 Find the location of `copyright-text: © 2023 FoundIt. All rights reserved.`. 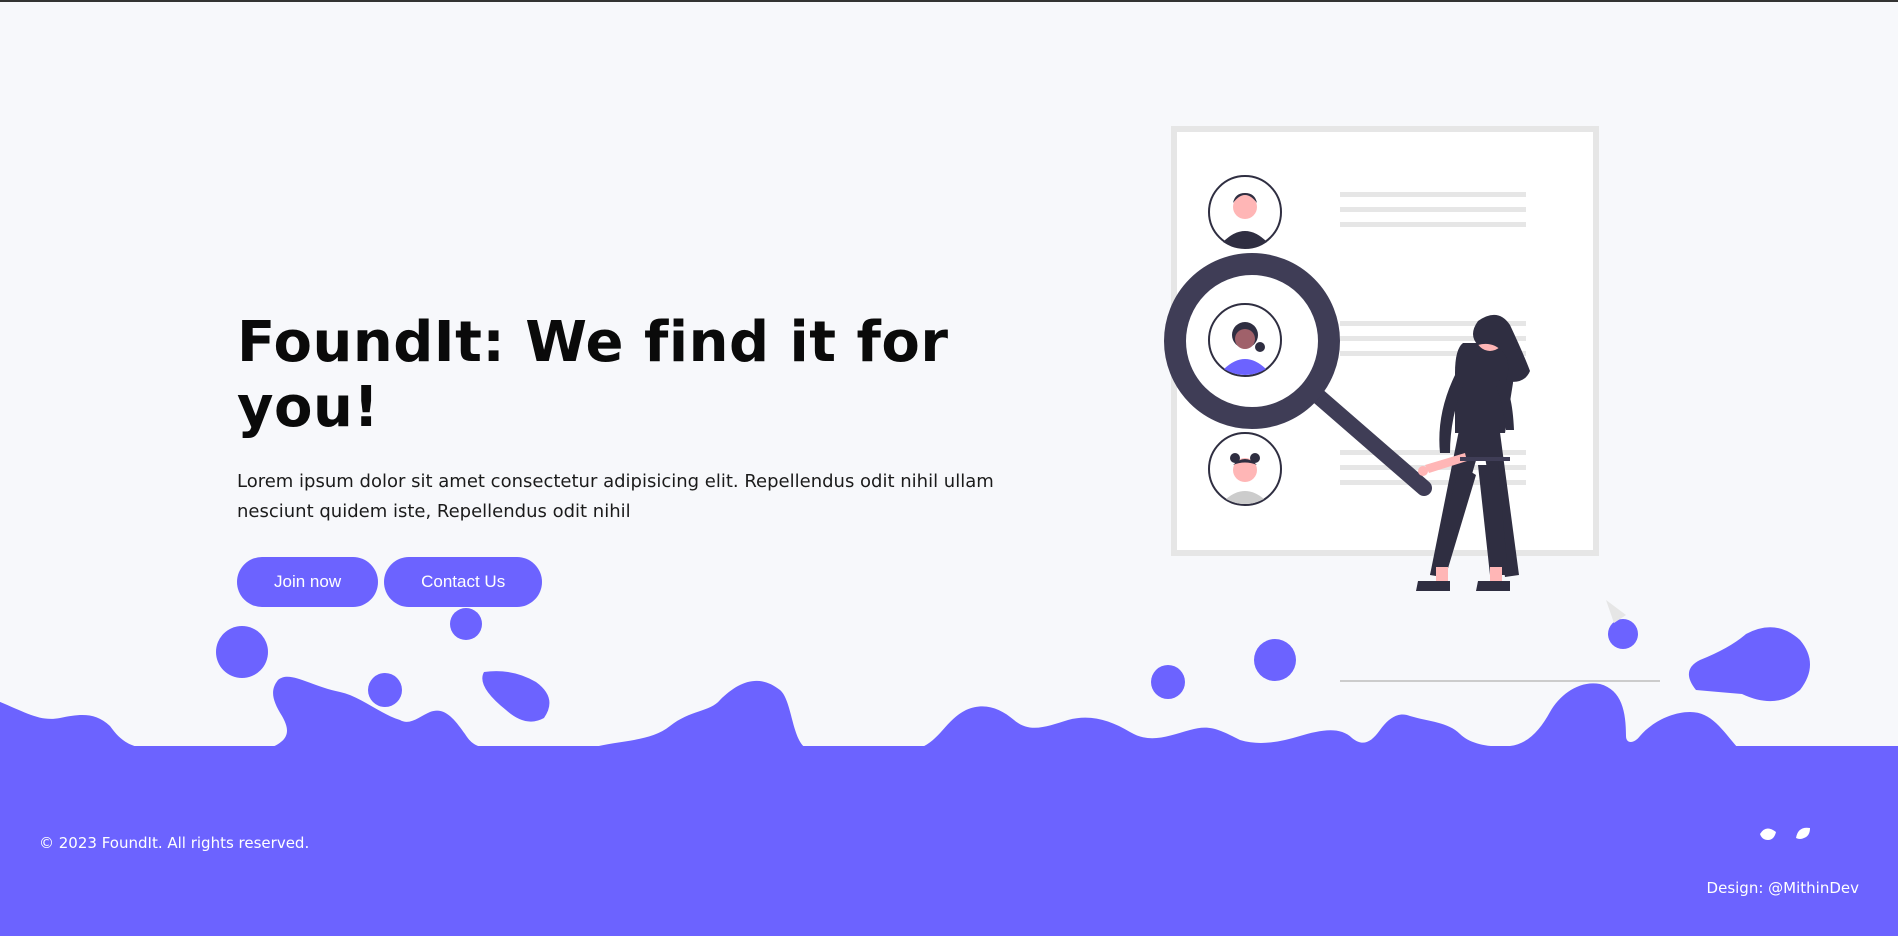

copyright-text: © 2023 FoundIt. All rights reserved. is located at coordinates (174, 843).